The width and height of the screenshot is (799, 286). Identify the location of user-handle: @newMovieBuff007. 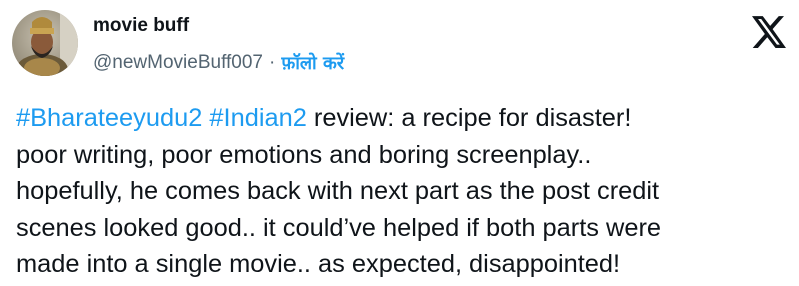
(178, 63).